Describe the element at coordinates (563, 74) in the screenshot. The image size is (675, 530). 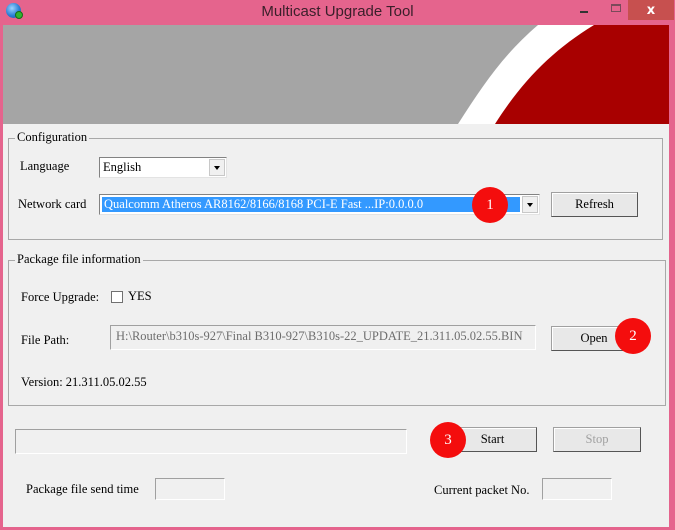
I see `banner-graphic` at that location.